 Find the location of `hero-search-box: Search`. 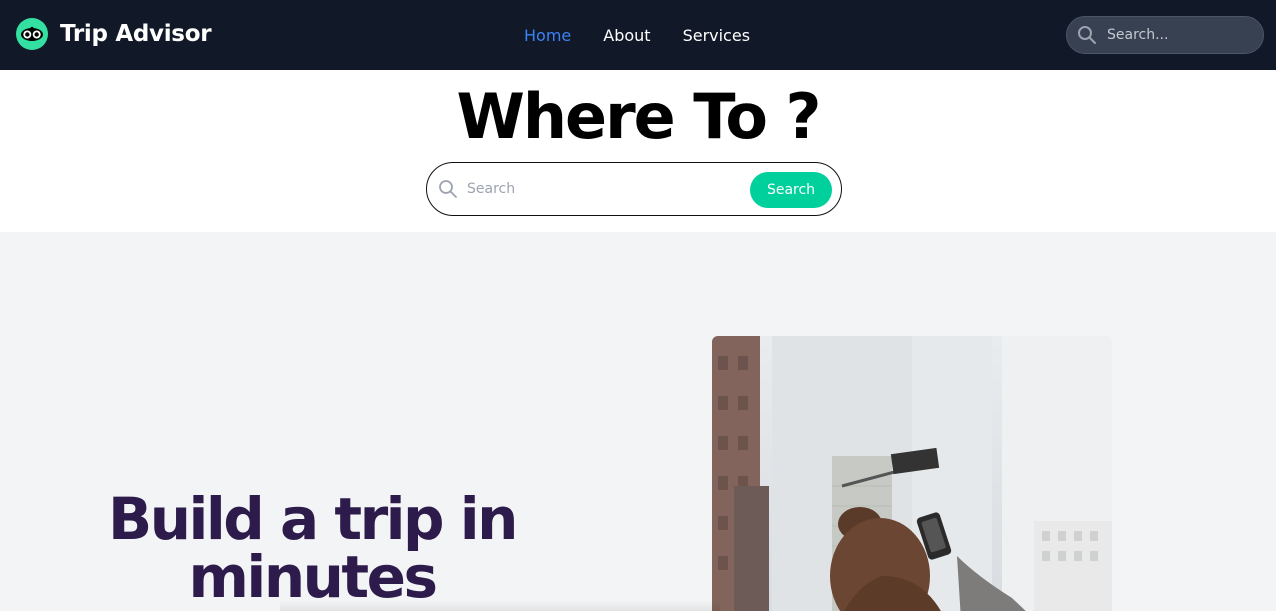

hero-search-box: Search is located at coordinates (634, 189).